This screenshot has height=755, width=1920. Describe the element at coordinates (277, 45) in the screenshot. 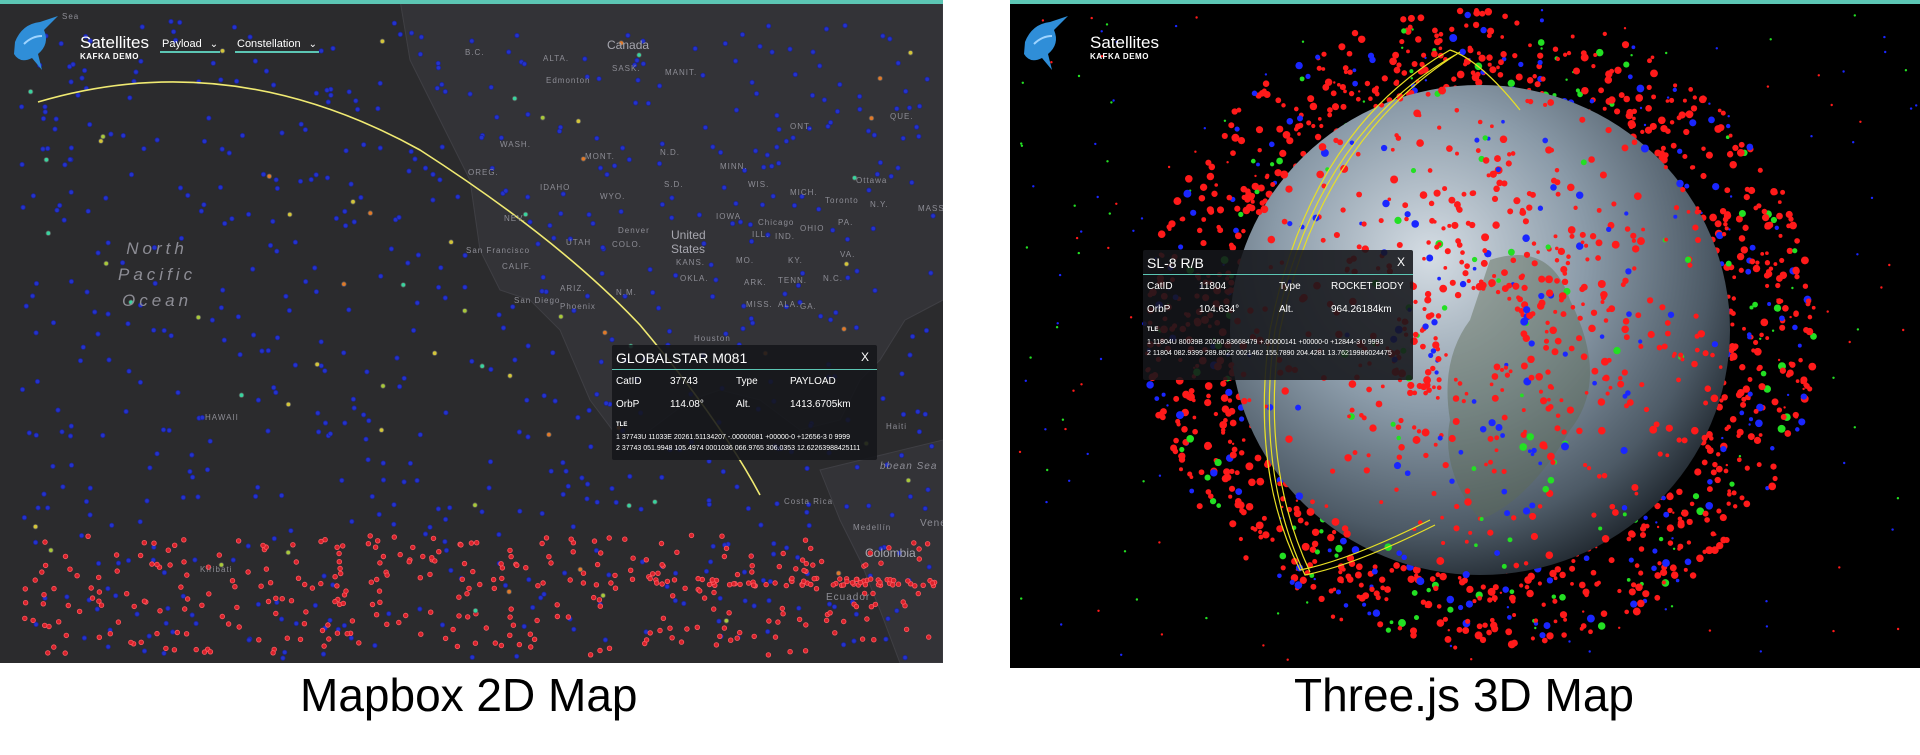

I see `constellation-dropdown: Constellation ⌄` at that location.